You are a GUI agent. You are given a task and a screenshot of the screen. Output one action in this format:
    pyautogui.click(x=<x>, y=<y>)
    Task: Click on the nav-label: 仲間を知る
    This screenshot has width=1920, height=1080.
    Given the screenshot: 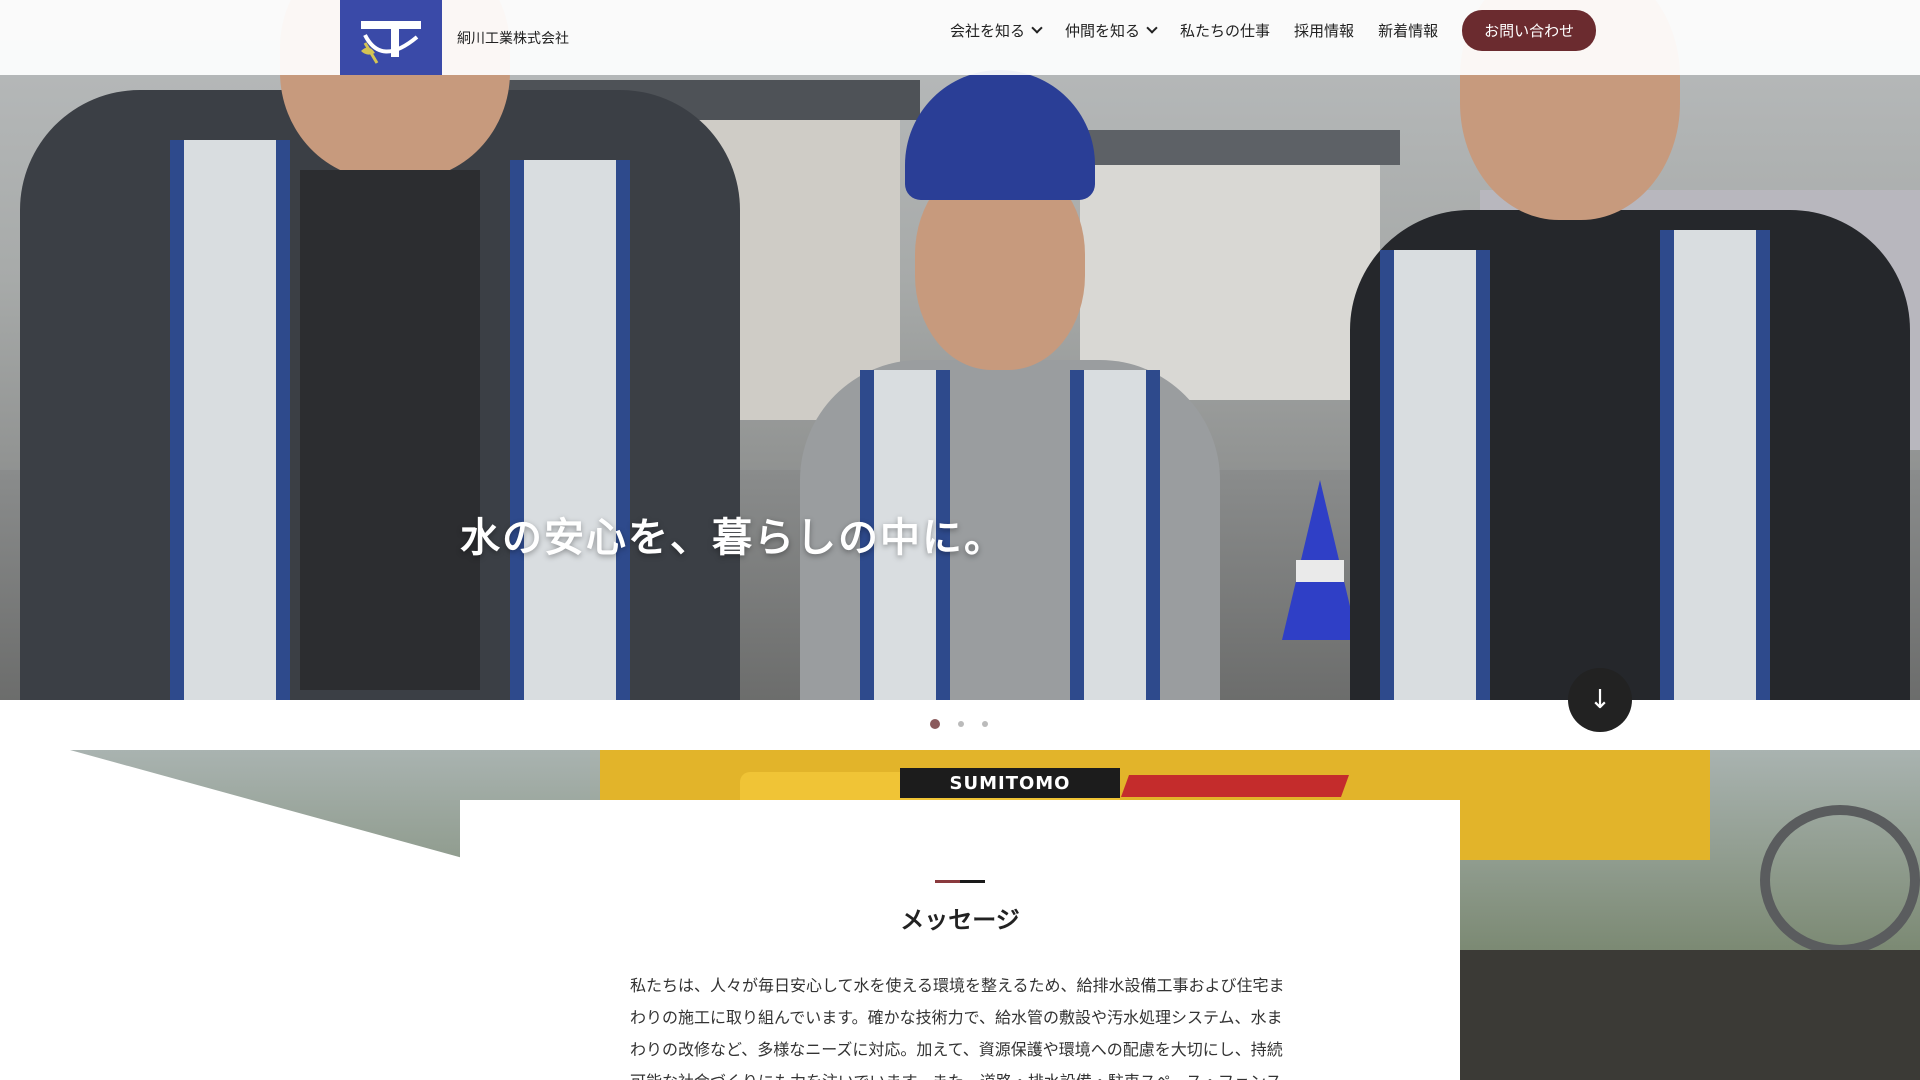 What is the action you would take?
    pyautogui.click(x=1103, y=30)
    